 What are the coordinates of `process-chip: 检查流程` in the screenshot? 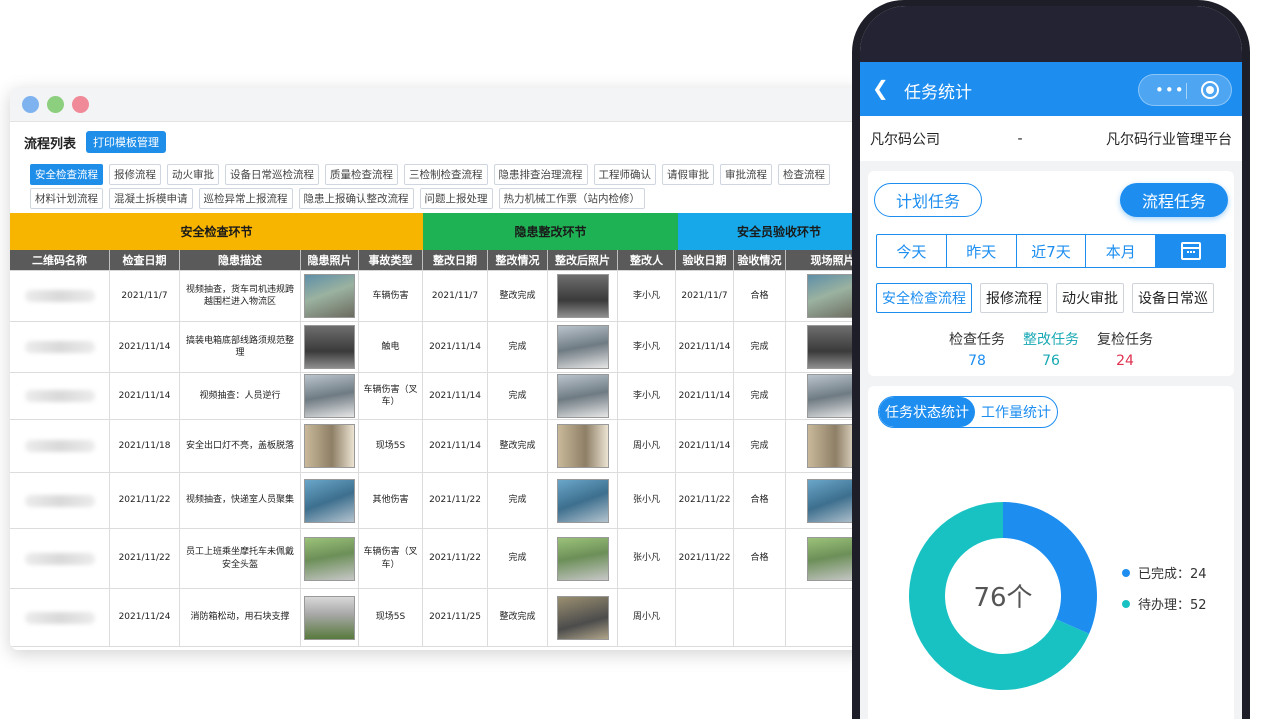 It's located at (804, 174).